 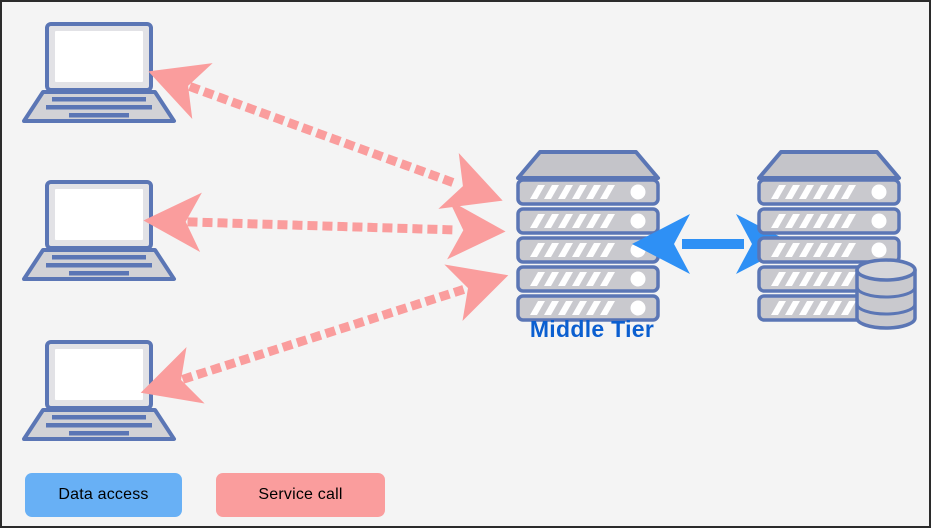 I want to click on legend-label-service-call: Service call, so click(x=300, y=494).